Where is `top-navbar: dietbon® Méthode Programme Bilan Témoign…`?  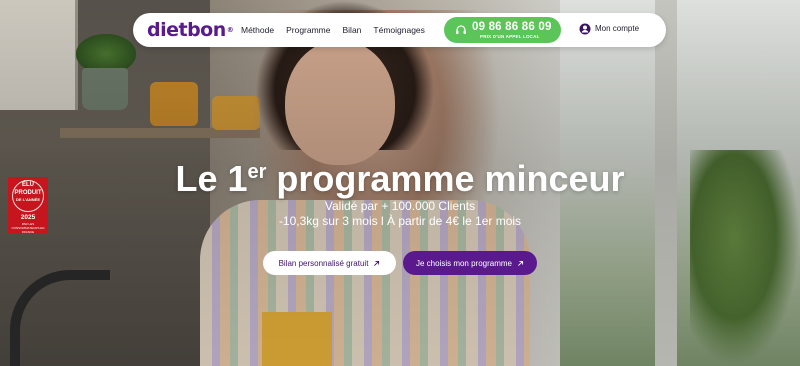
top-navbar: dietbon® Méthode Programme Bilan Témoign… is located at coordinates (399, 30).